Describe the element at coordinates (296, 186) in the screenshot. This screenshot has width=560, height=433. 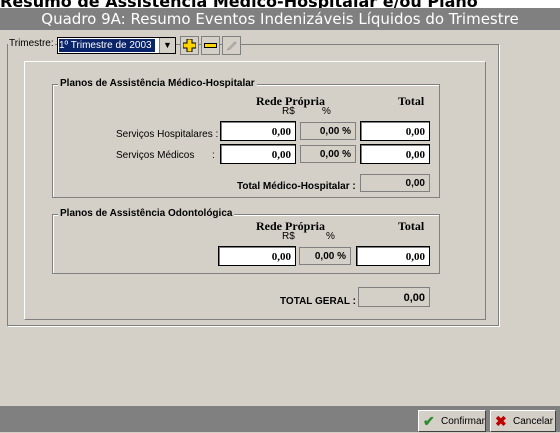
I see `total-medico-label: Total Médico-Hospitalar :` at that location.